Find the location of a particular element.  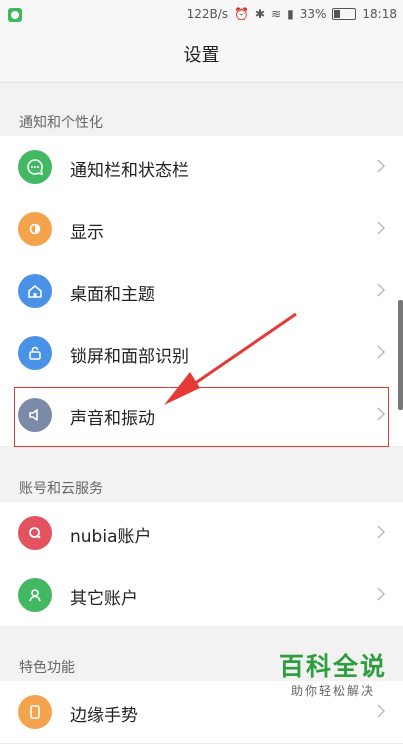

watermark-logo: 百科全说 助你轻松解决 is located at coordinates (332, 675).